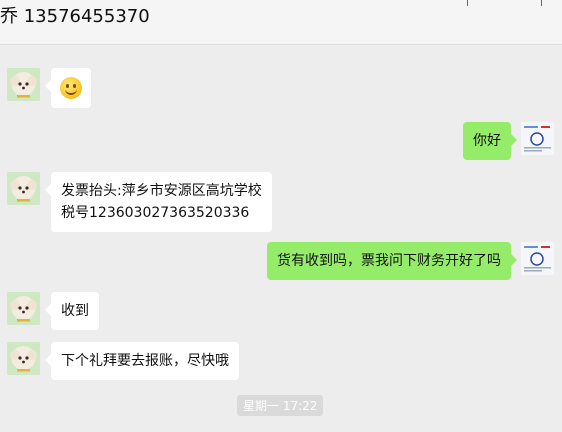  What do you see at coordinates (71, 88) in the screenshot?
I see `smile-emoji-icon` at bounding box center [71, 88].